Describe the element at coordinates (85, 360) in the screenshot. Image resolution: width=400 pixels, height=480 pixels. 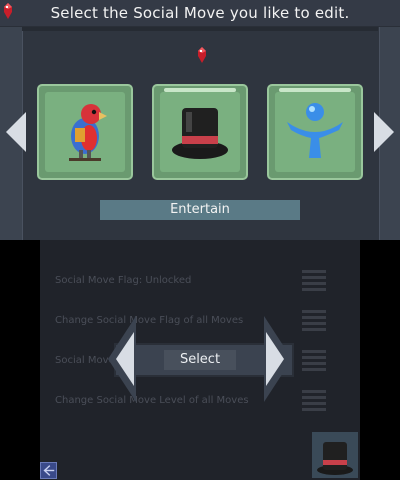
I see `menu-item-level: Social Move` at that location.